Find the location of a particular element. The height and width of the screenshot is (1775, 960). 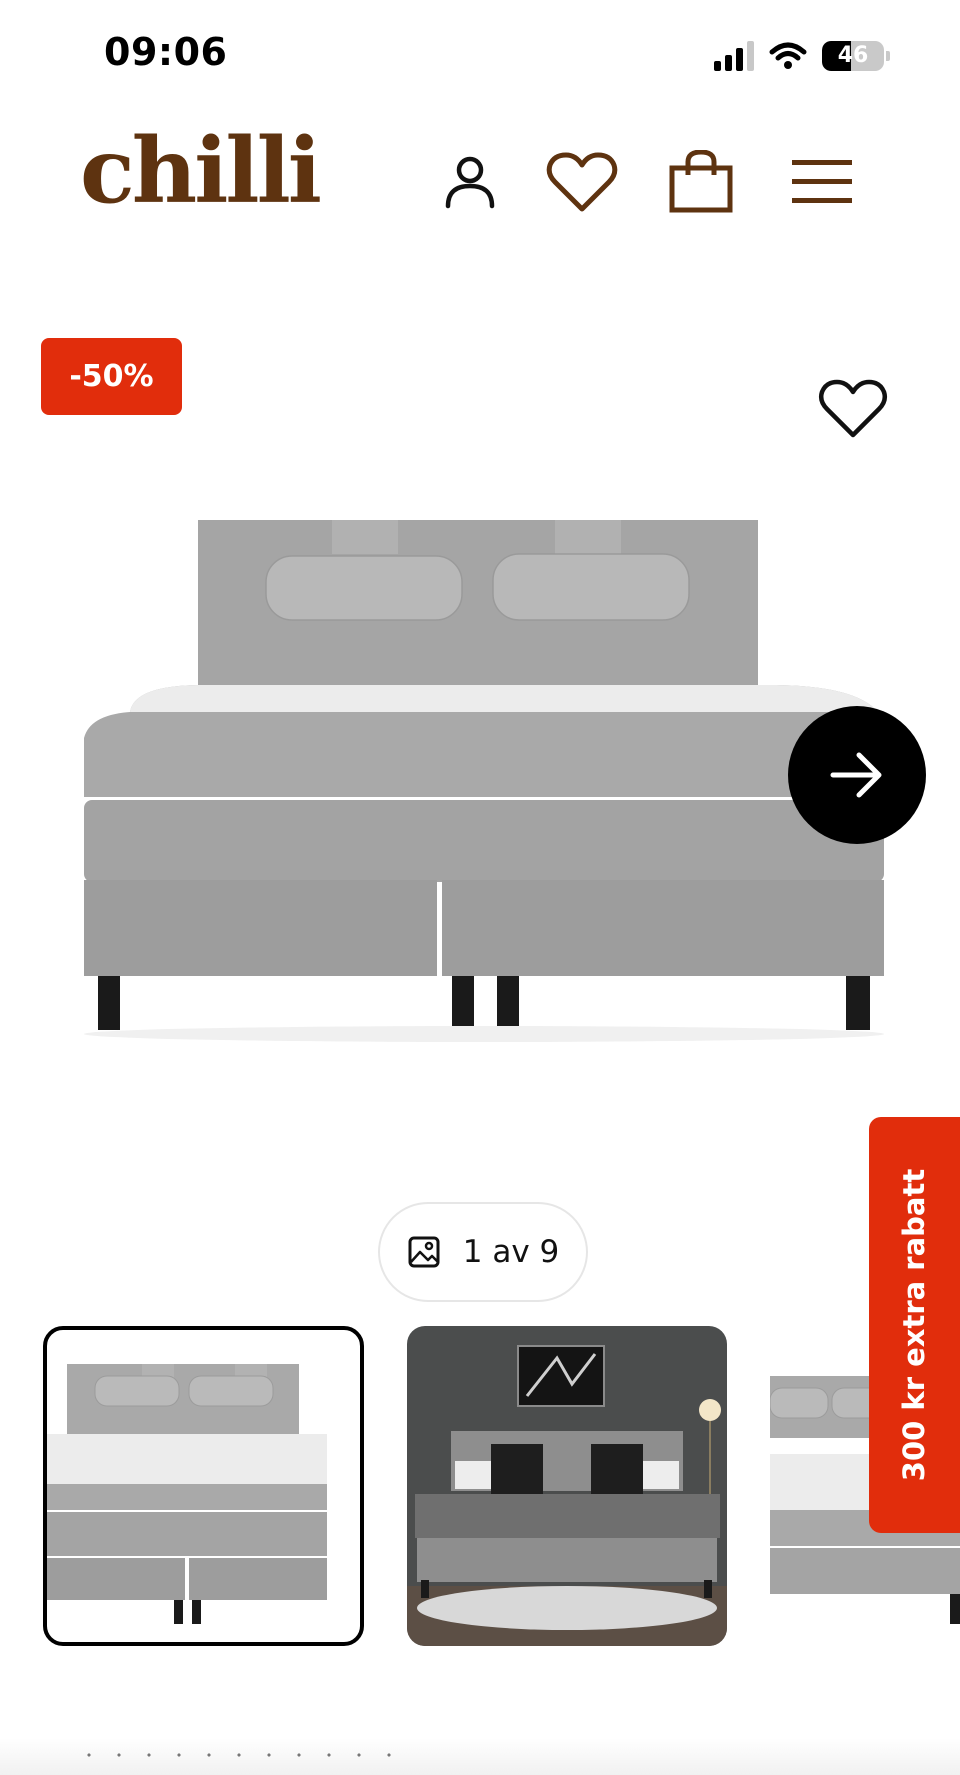

thumbnail-2-image is located at coordinates (567, 1486).